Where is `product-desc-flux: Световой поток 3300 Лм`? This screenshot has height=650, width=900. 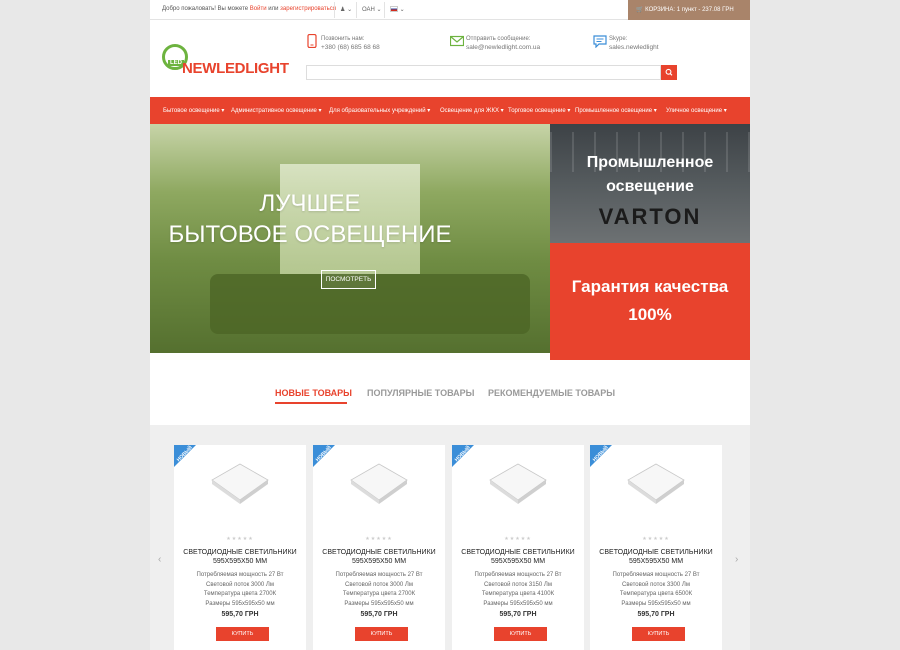 product-desc-flux: Световой поток 3300 Лм is located at coordinates (656, 584).